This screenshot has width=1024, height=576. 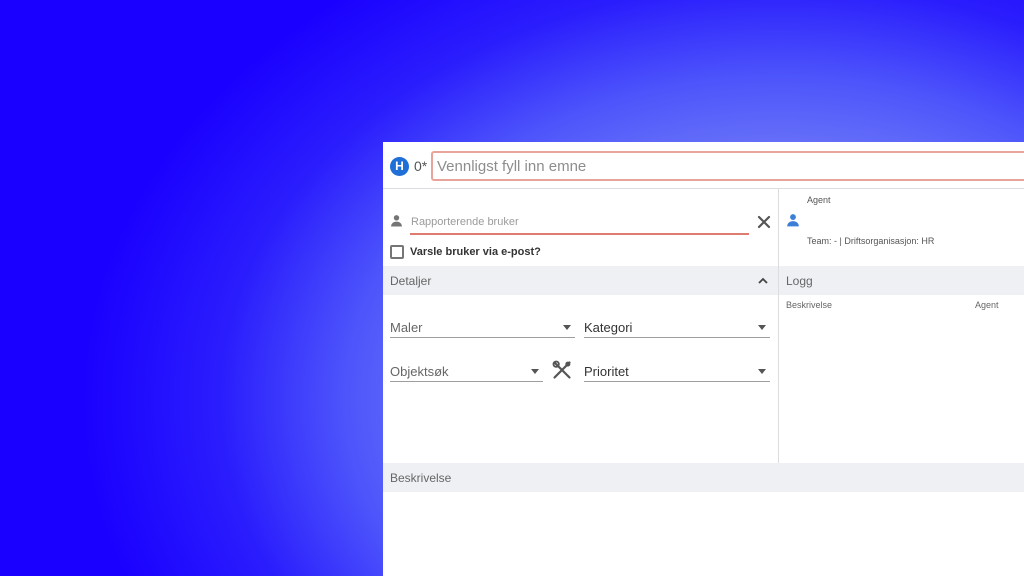 What do you see at coordinates (419, 371) in the screenshot?
I see `object-search-label: Objektsøk` at bounding box center [419, 371].